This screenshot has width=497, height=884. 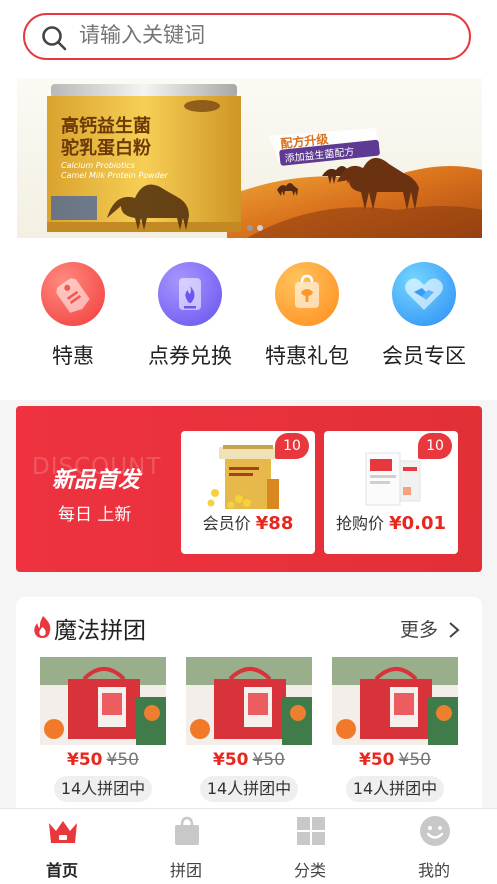 What do you see at coordinates (62, 846) in the screenshot?
I see `tab-home: 首页` at bounding box center [62, 846].